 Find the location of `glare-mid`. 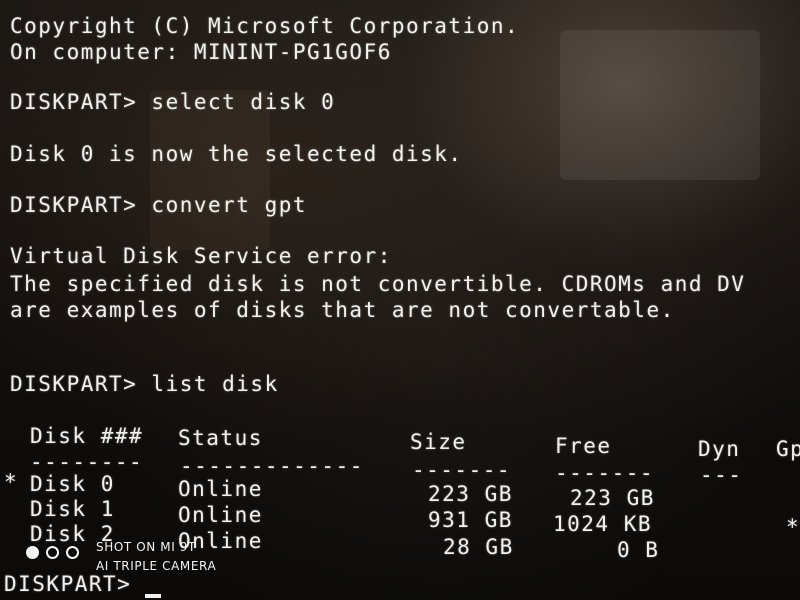

glare-mid is located at coordinates (210, 170).